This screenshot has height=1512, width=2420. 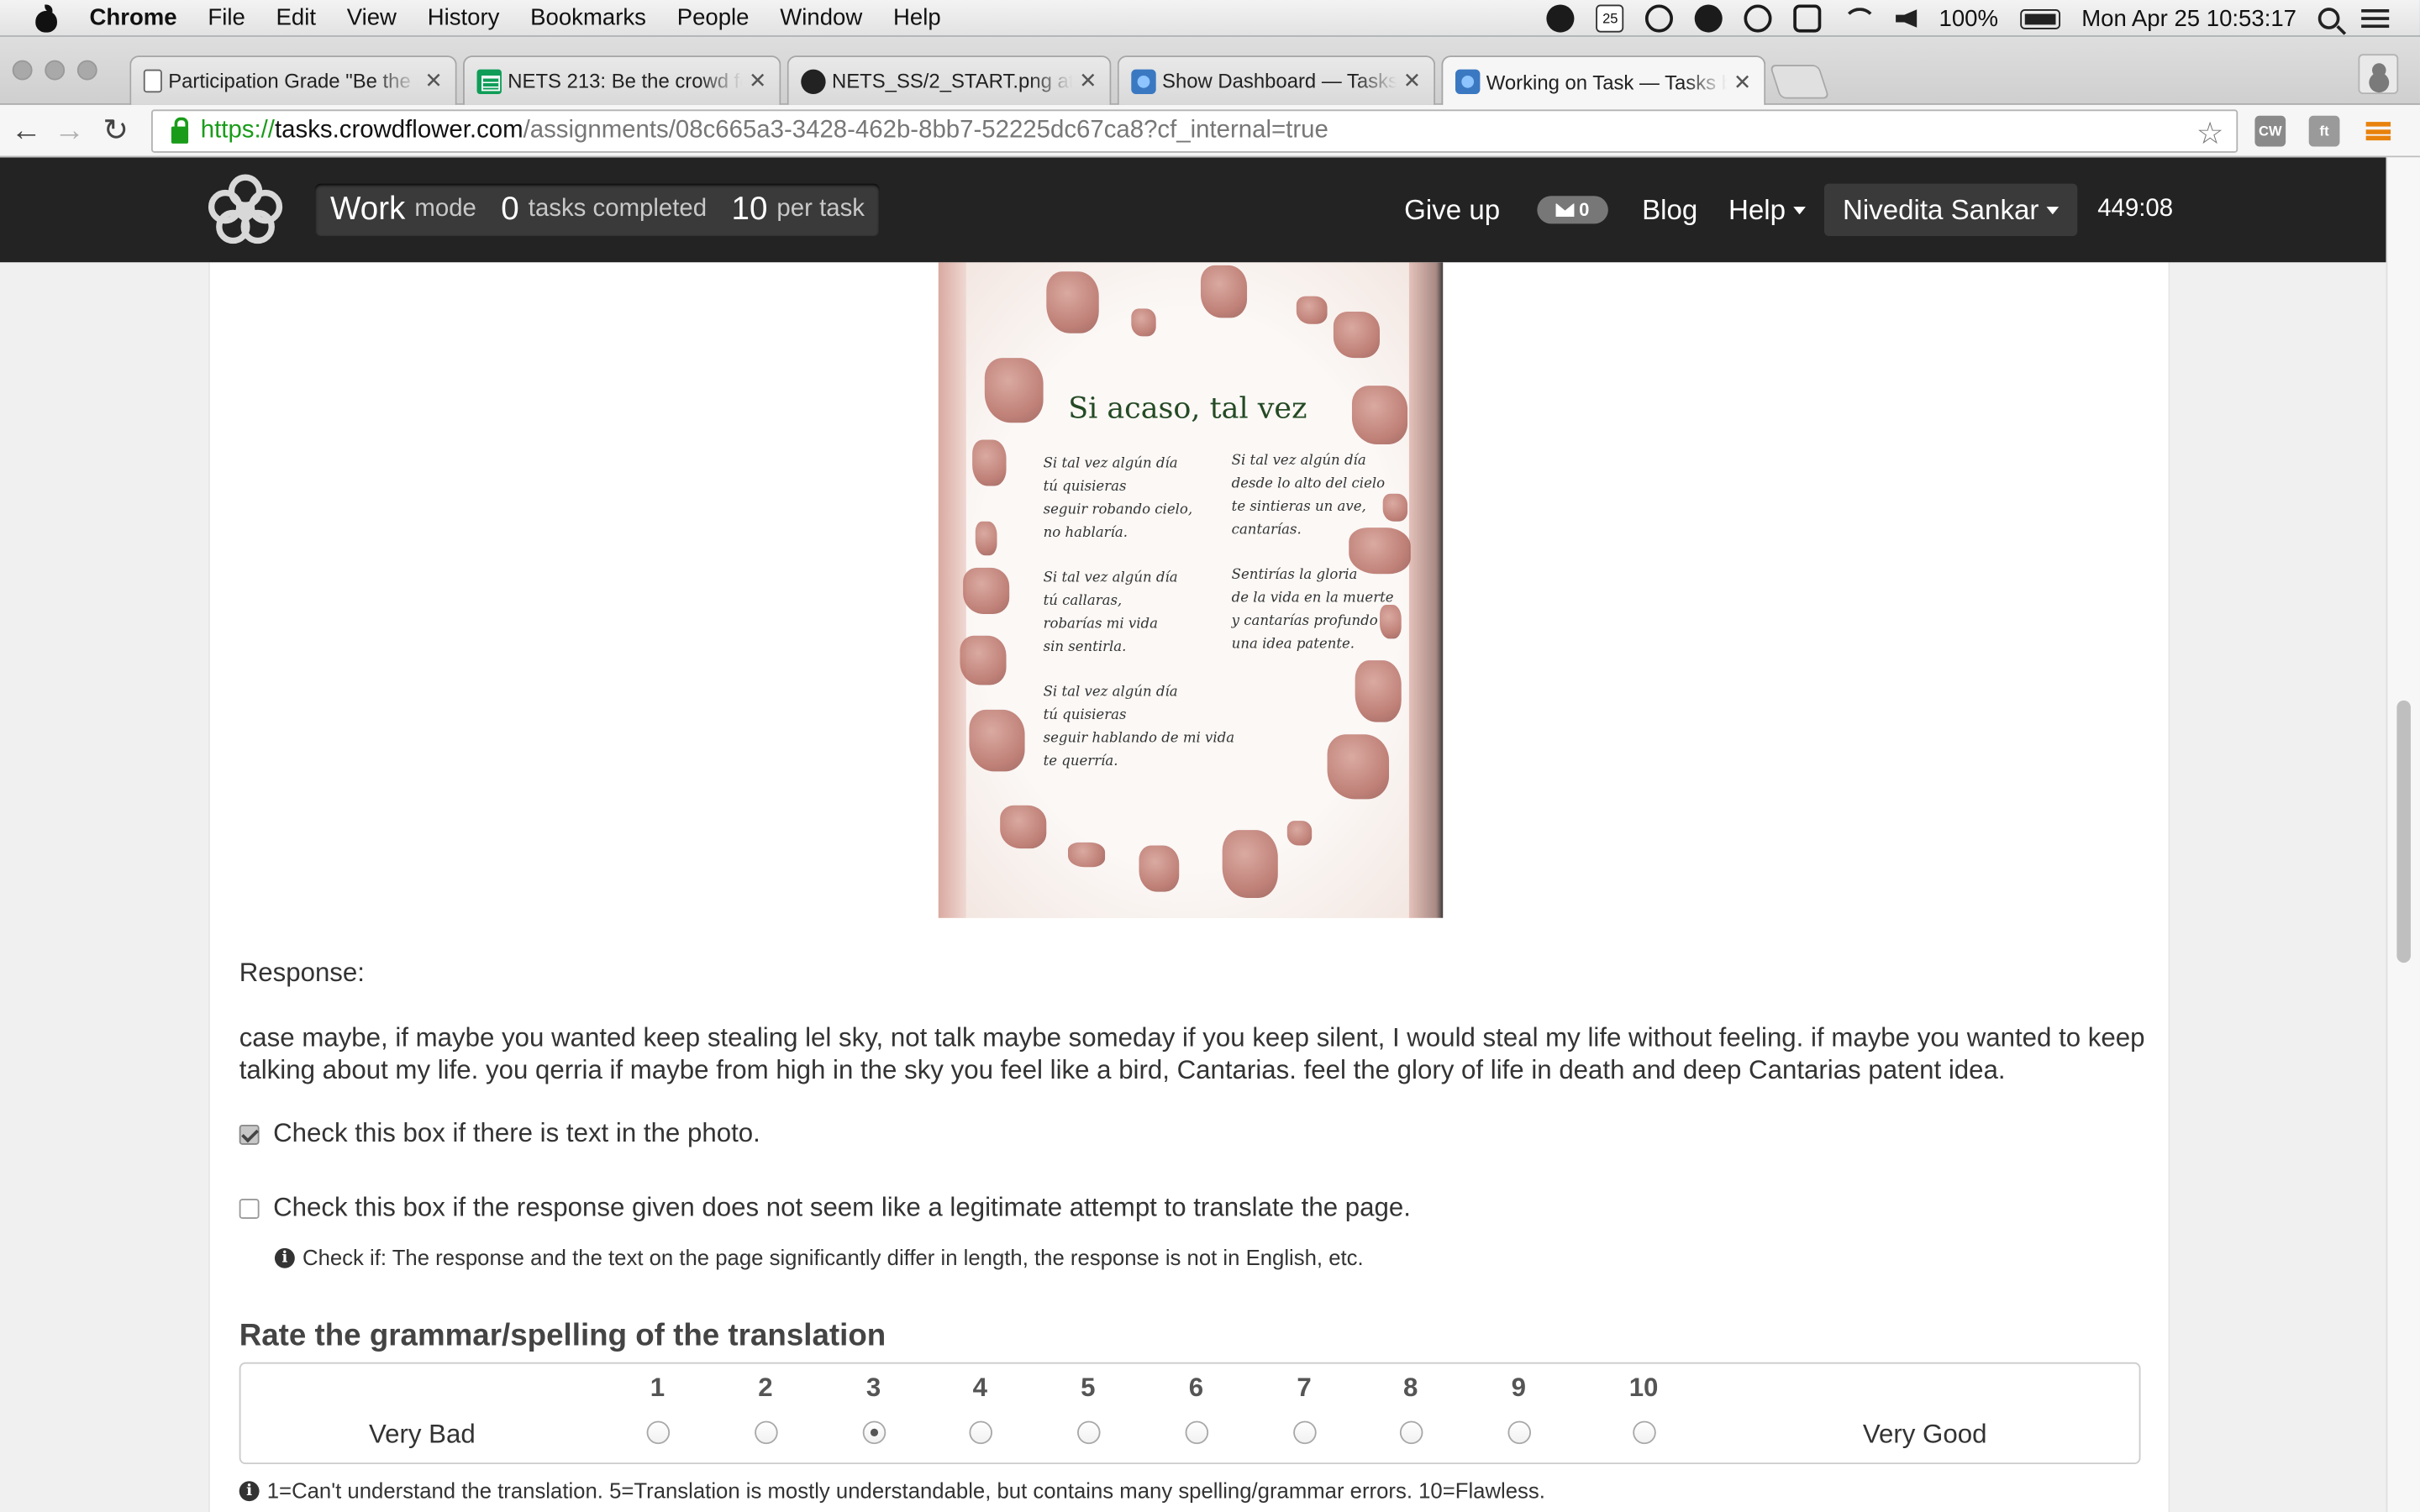 What do you see at coordinates (1279, 81) in the screenshot?
I see `tab-title: Show Dashboard — Tasks` at bounding box center [1279, 81].